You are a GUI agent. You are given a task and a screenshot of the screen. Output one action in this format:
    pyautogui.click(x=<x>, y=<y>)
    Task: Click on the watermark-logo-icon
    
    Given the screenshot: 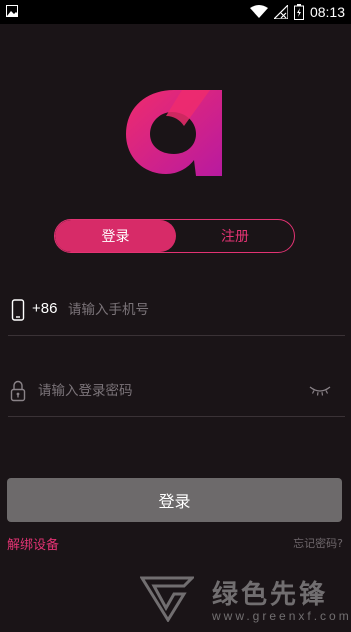 What is the action you would take?
    pyautogui.click(x=167, y=599)
    